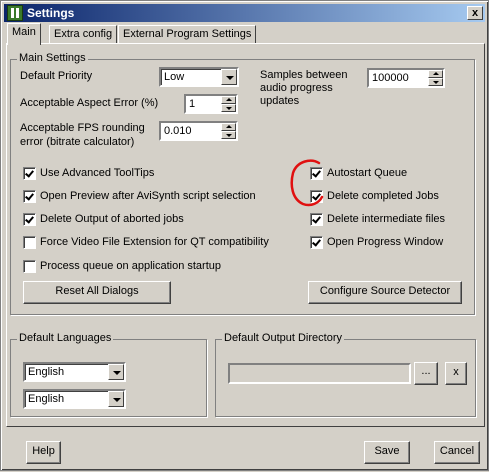 This screenshot has height=472, width=489. I want to click on output-directory-input, so click(319, 373).